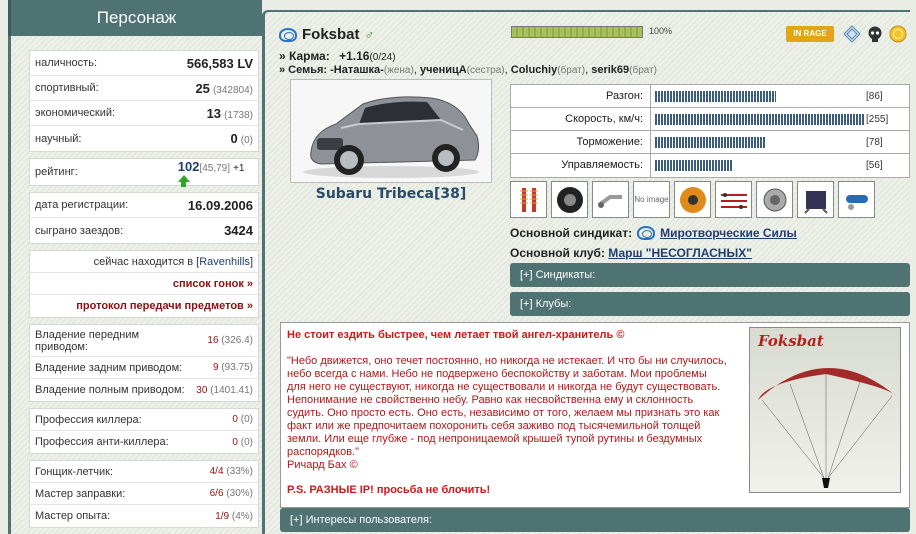 The image size is (916, 534). I want to click on club-label: Основной клуб:, so click(557, 253).